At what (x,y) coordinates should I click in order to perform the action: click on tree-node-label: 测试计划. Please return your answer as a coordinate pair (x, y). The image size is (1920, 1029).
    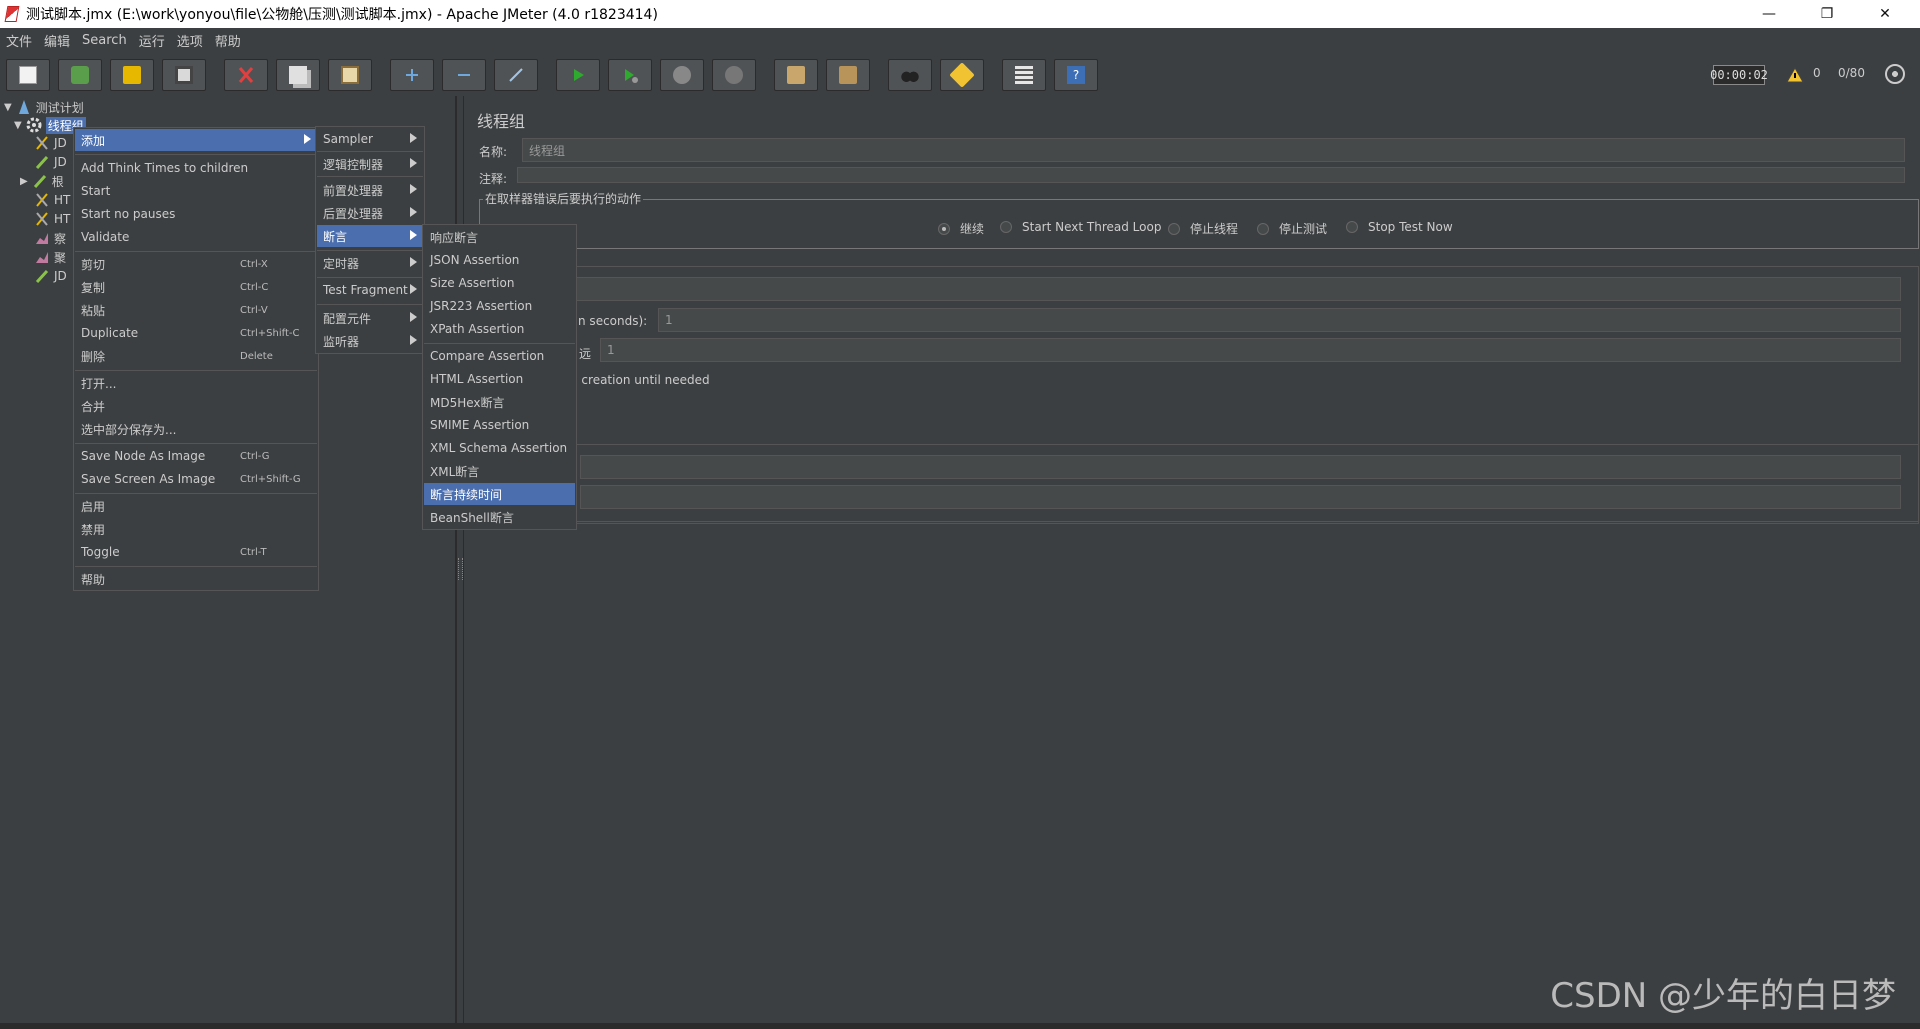
    Looking at the image, I should click on (59, 107).